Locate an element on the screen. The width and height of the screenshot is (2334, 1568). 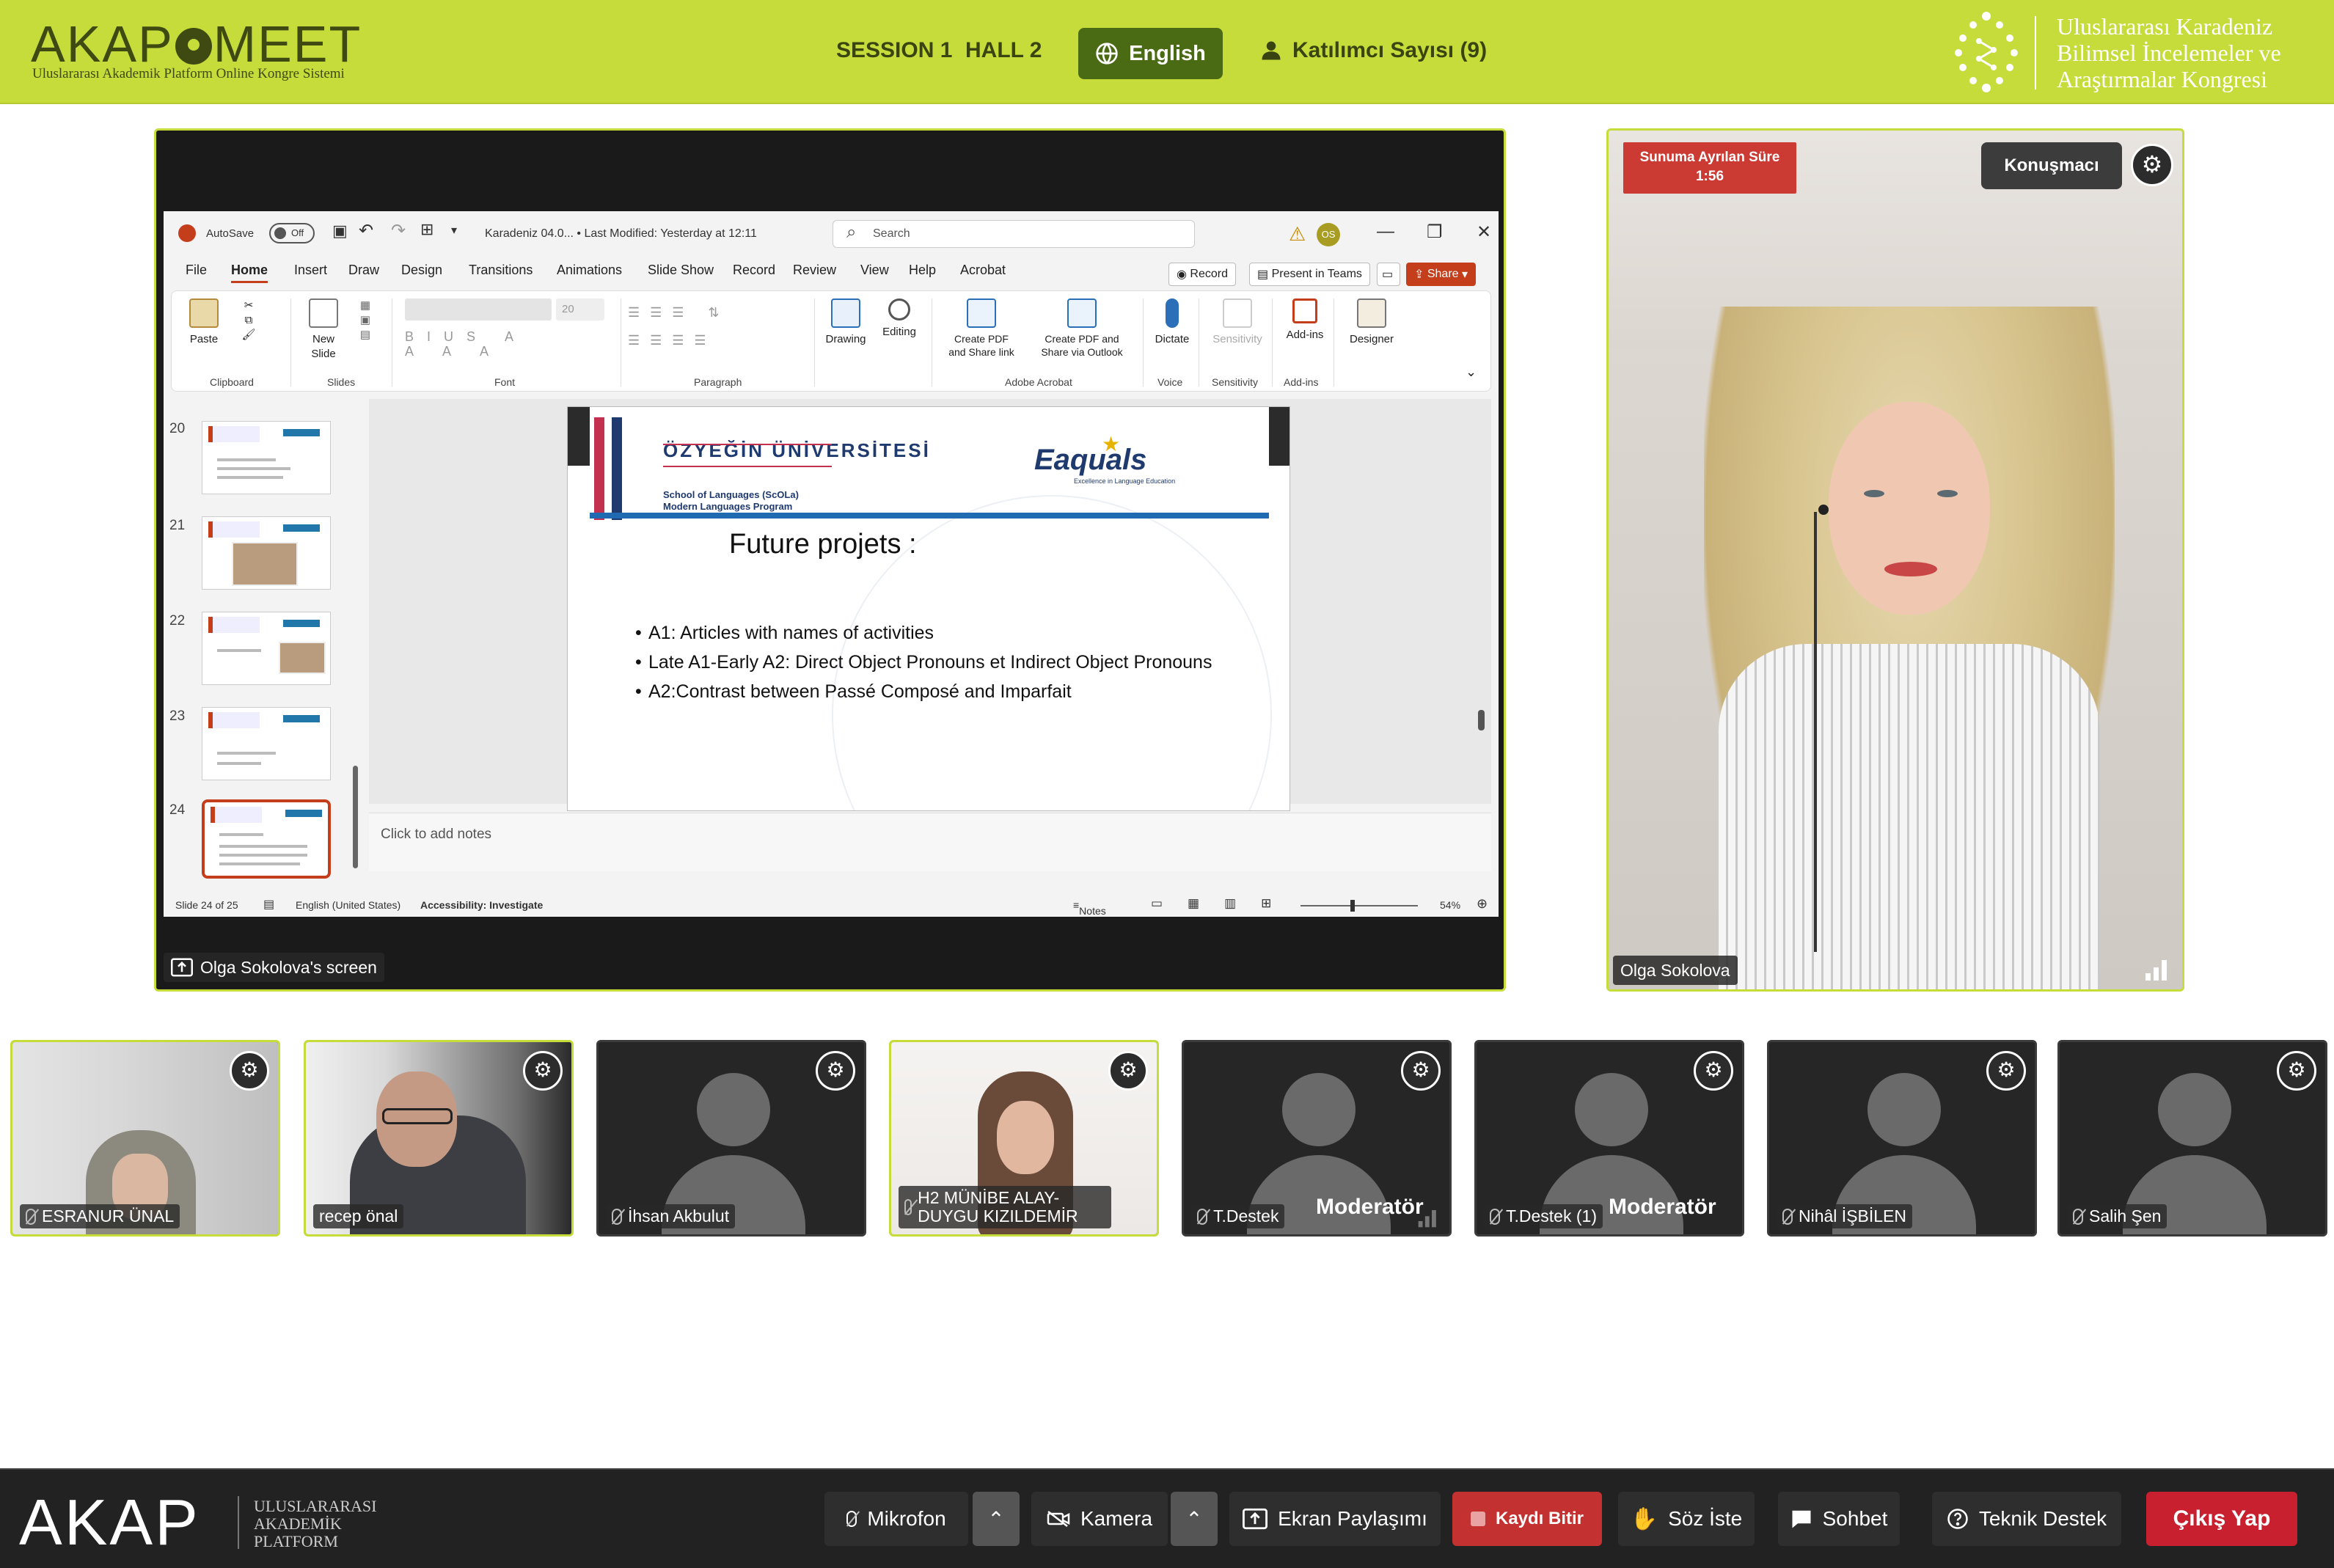
layout-icons: ▦ ▣ ▤ is located at coordinates (365, 320).